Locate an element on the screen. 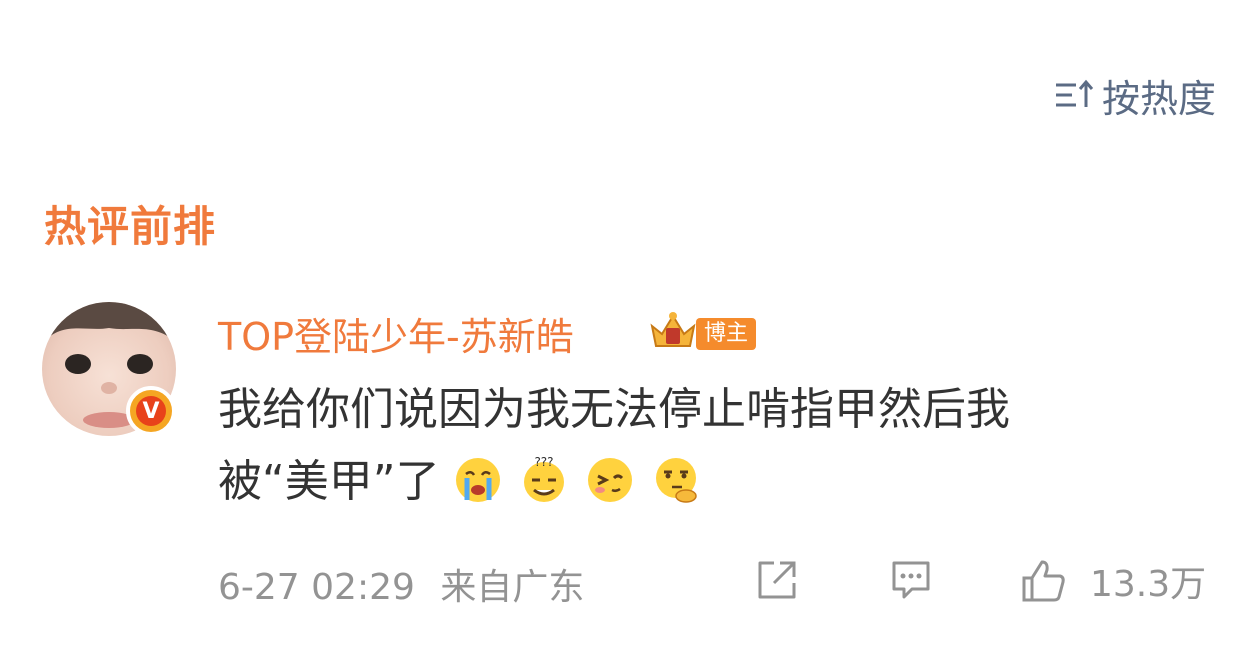  comment-time: 6-27 02:29 is located at coordinates (316, 587).